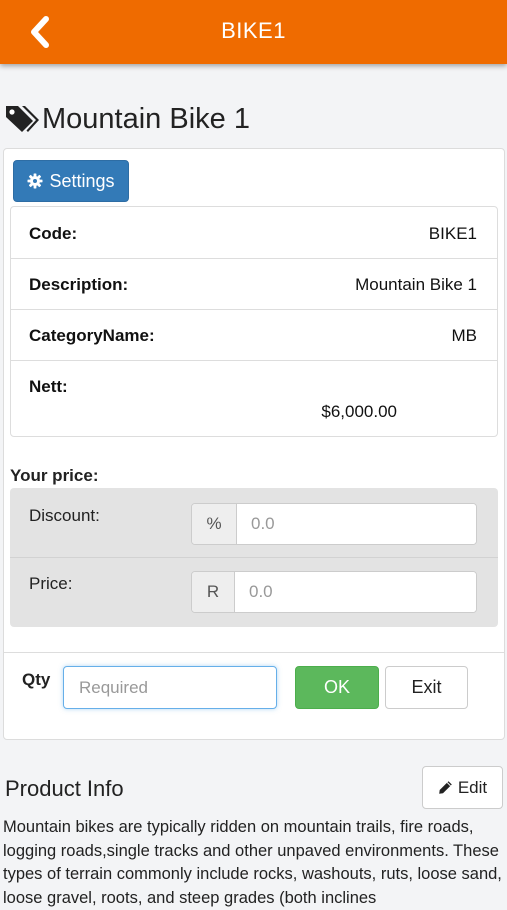  Describe the element at coordinates (254, 398) in the screenshot. I see `detail-row-nett: Nett: $6,000.00` at that location.